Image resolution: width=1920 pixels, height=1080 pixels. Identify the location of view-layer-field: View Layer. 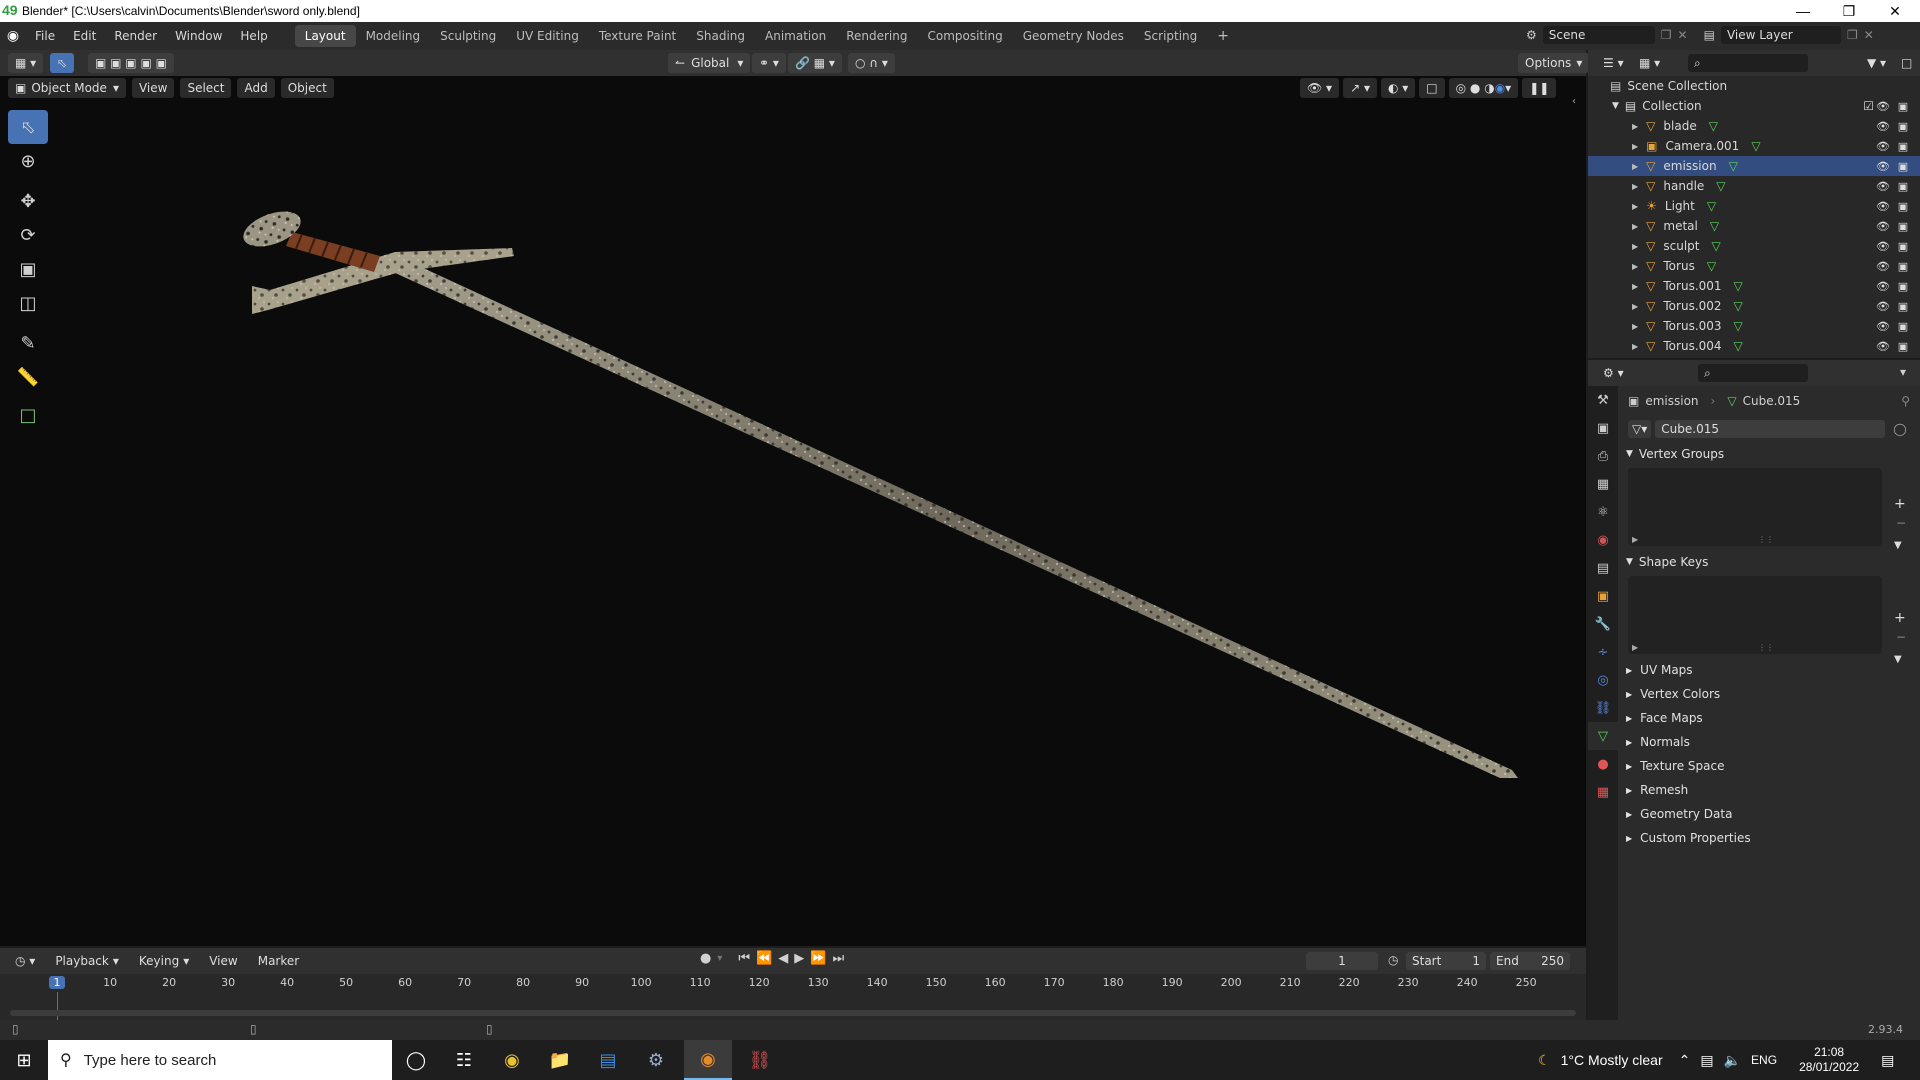
(1780, 35).